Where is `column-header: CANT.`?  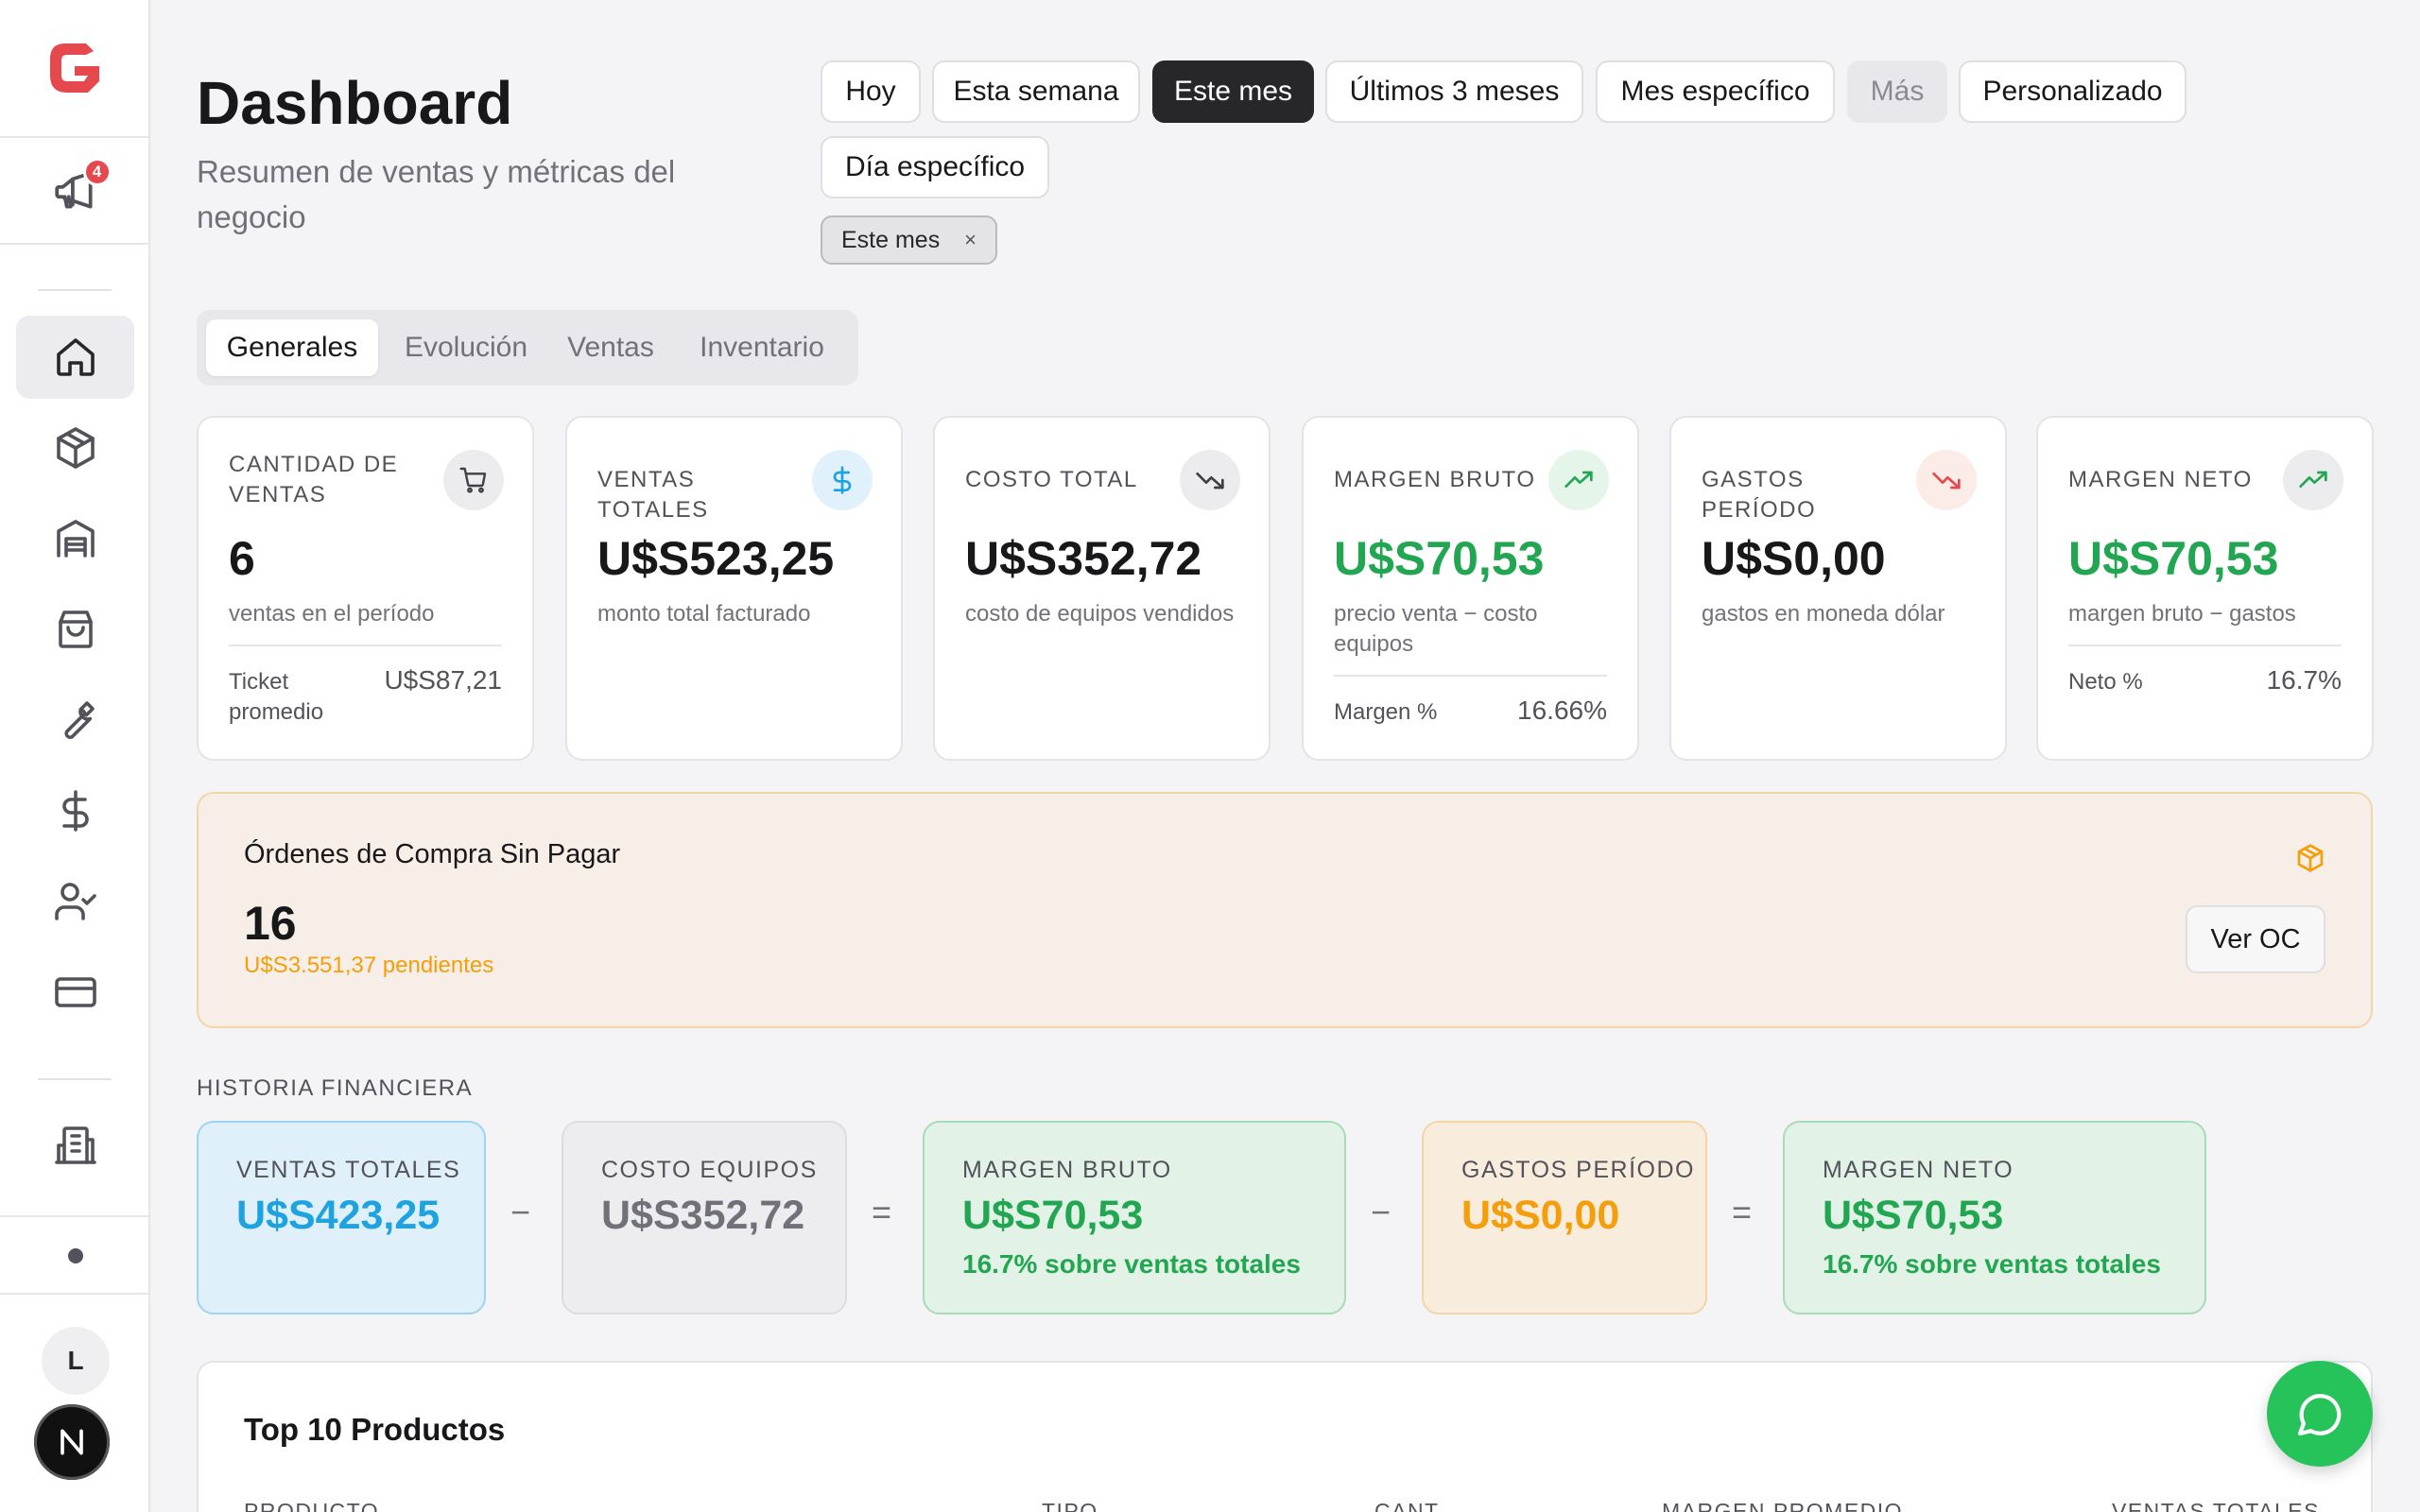
column-header: CANT. is located at coordinates (1409, 1505).